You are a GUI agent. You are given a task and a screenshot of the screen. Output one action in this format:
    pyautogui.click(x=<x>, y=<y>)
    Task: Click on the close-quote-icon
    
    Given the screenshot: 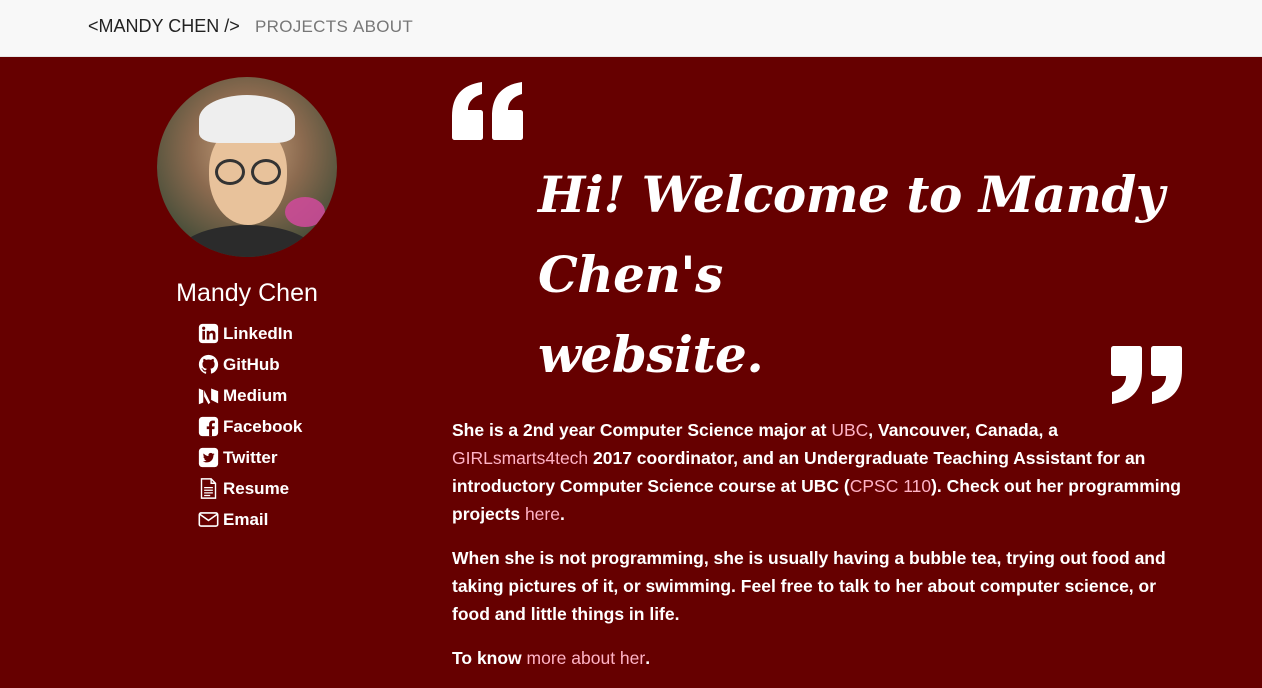 What is the action you would take?
    pyautogui.click(x=1146, y=375)
    